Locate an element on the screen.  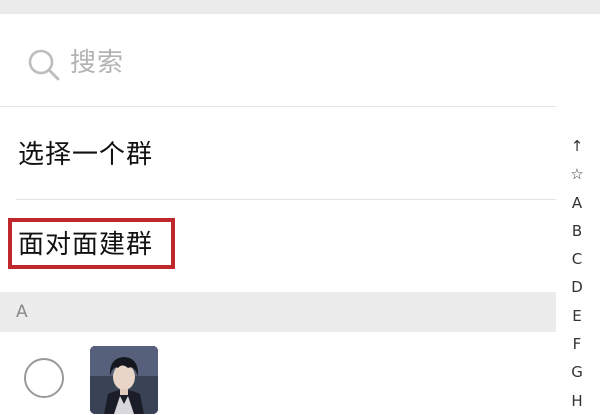
select-radio is located at coordinates (44, 378).